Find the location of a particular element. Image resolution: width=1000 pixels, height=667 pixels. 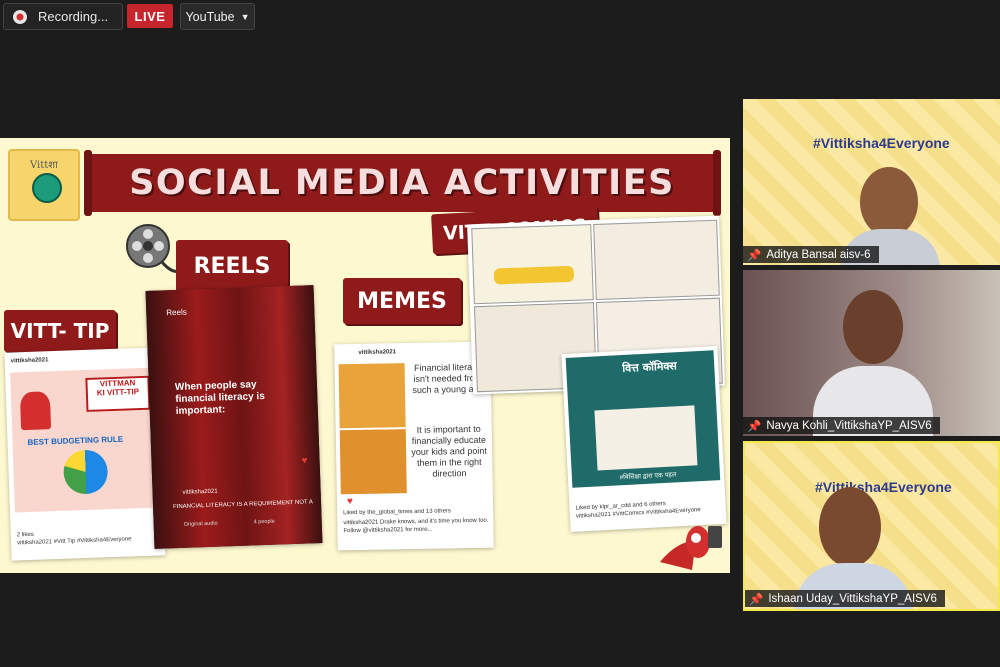

participant-name-bar: 📌 Aditya Bansal aisv-6 is located at coordinates (811, 254).